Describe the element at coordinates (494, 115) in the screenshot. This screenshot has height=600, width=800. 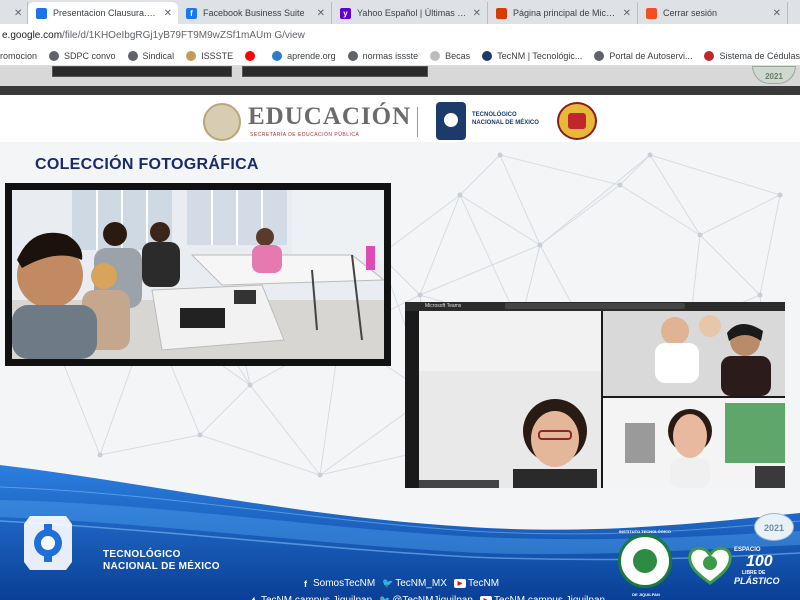
I see `tecnm-line1: TECNOLÓGICO` at that location.